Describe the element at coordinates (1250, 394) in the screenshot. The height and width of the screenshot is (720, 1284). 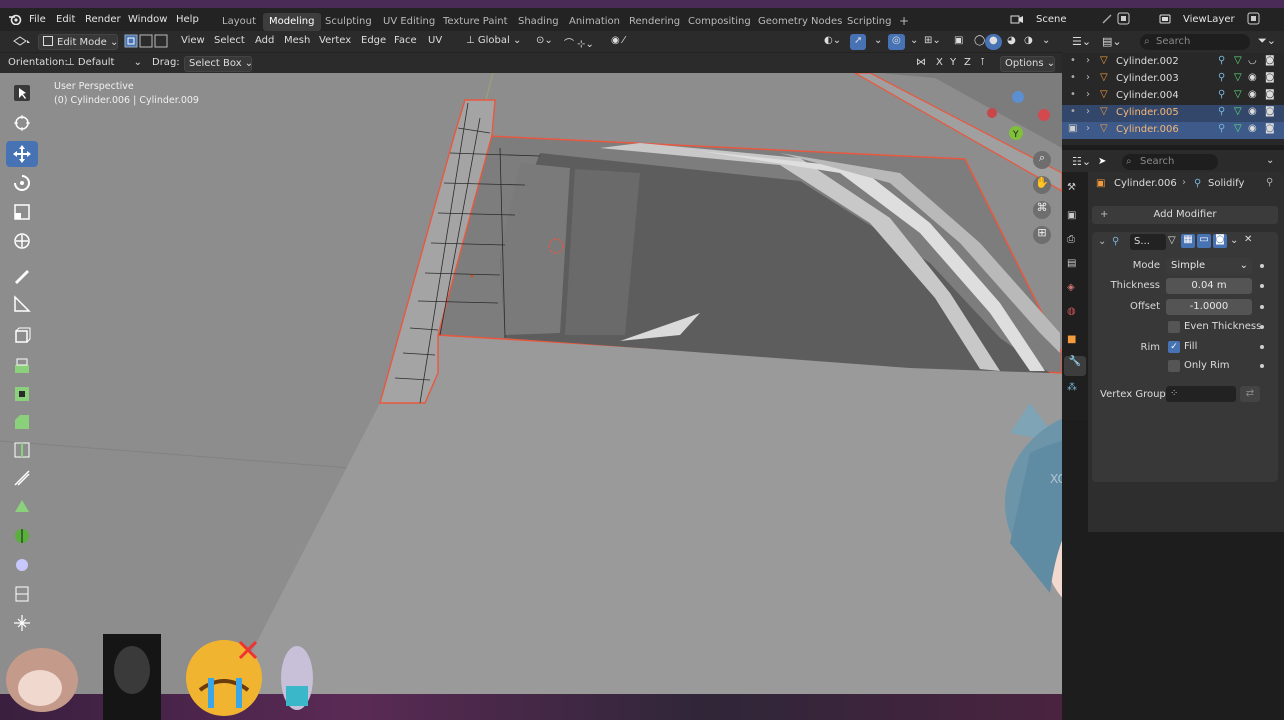
I see `invert-vertex-group-icon: ⇄` at that location.